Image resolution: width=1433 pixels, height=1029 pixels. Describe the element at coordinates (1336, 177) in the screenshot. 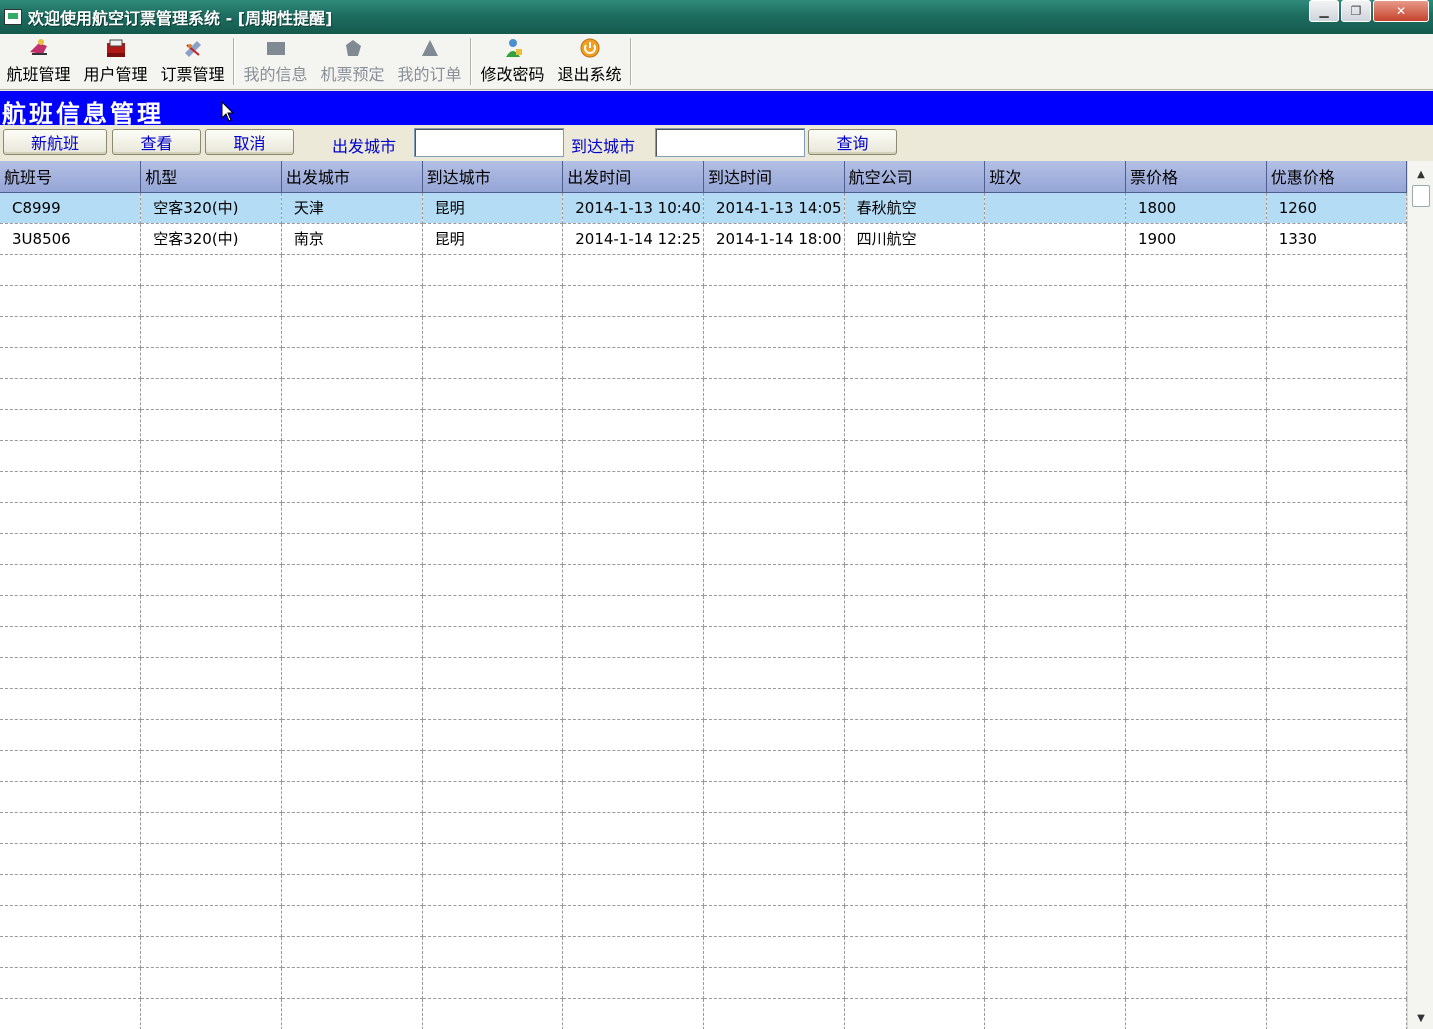

I see `column-header-discount-price: 优惠价格` at that location.